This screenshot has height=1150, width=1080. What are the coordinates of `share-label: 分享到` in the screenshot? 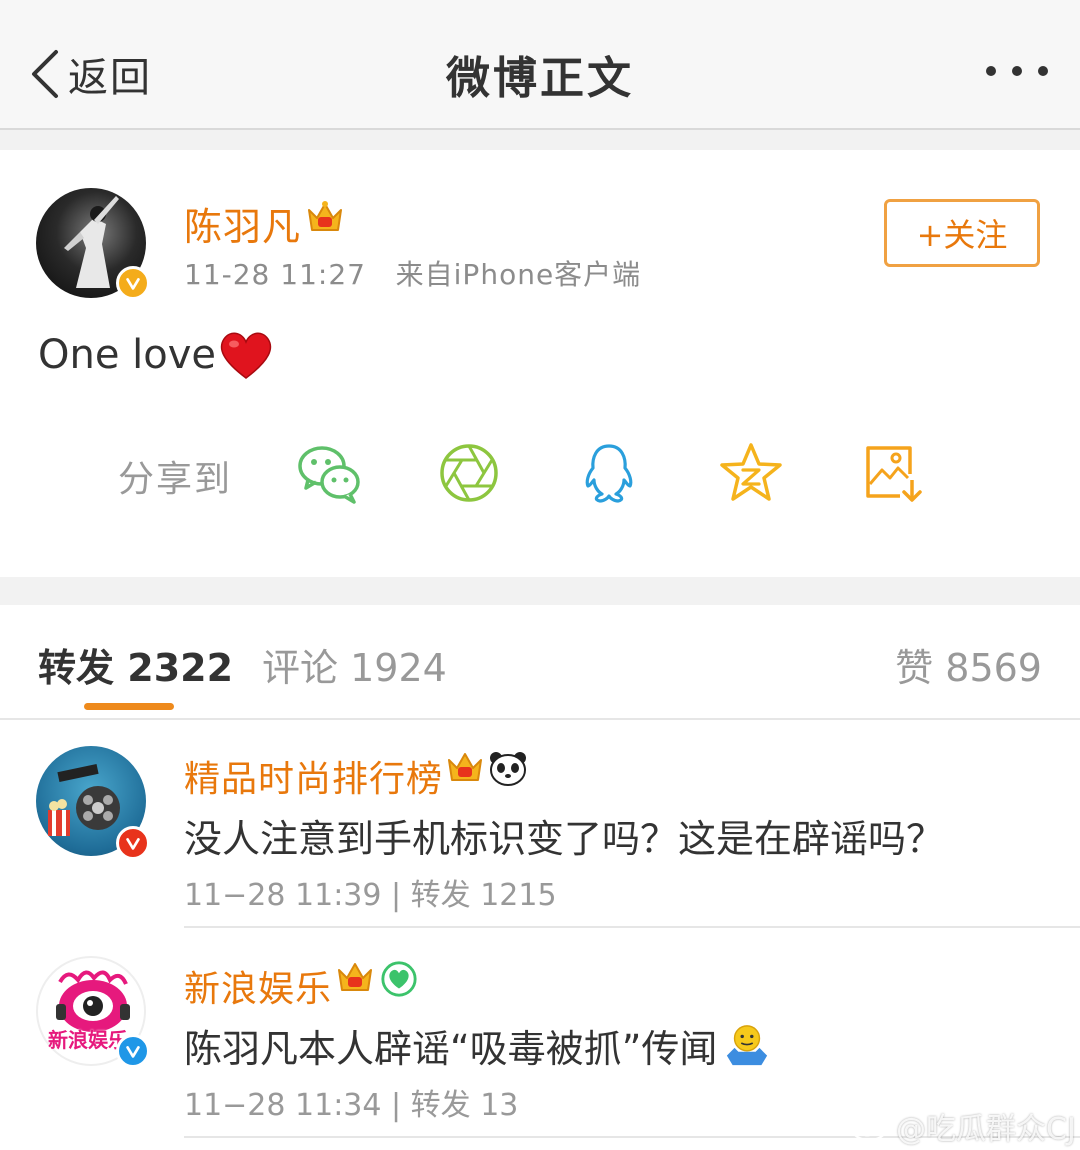 It's located at (175, 479).